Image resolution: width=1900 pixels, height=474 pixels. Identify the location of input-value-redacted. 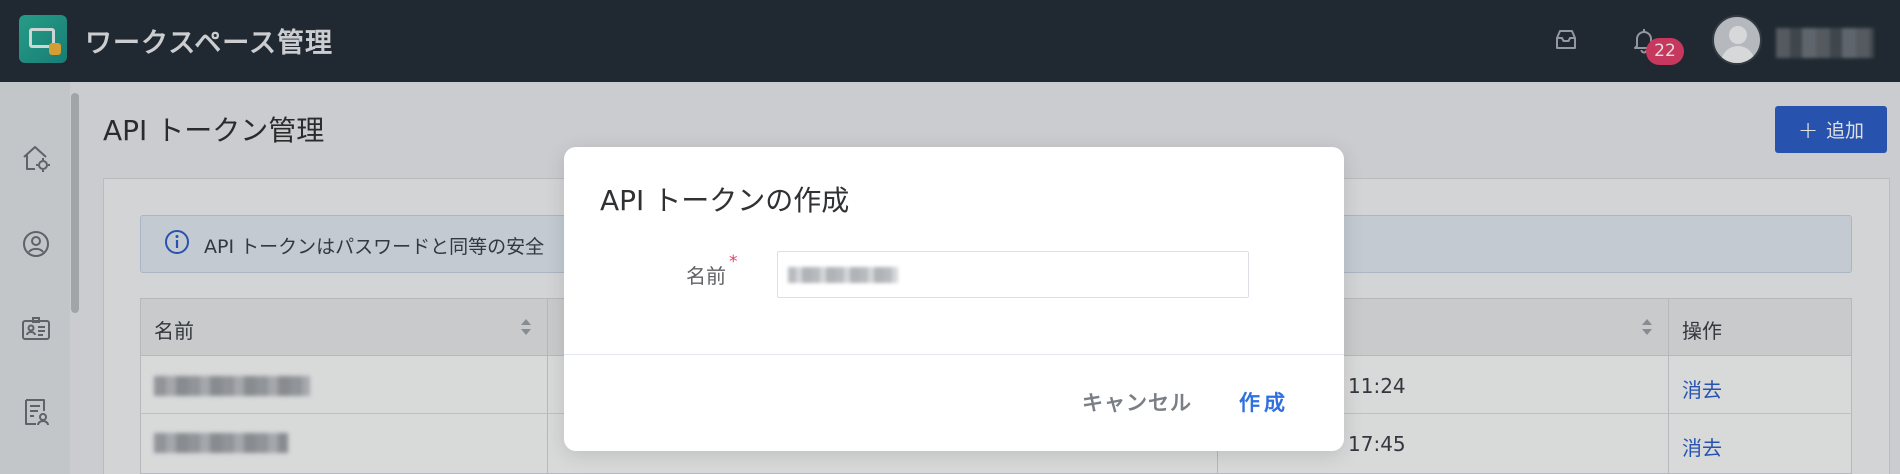
(843, 275).